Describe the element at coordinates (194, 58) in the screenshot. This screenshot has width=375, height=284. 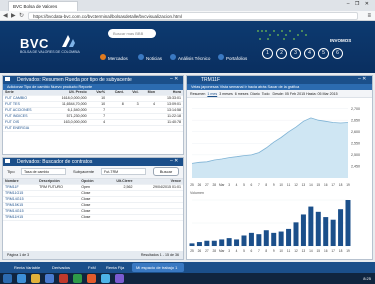
I see `nav-technical-analysis: Análisis Técnico` at that location.